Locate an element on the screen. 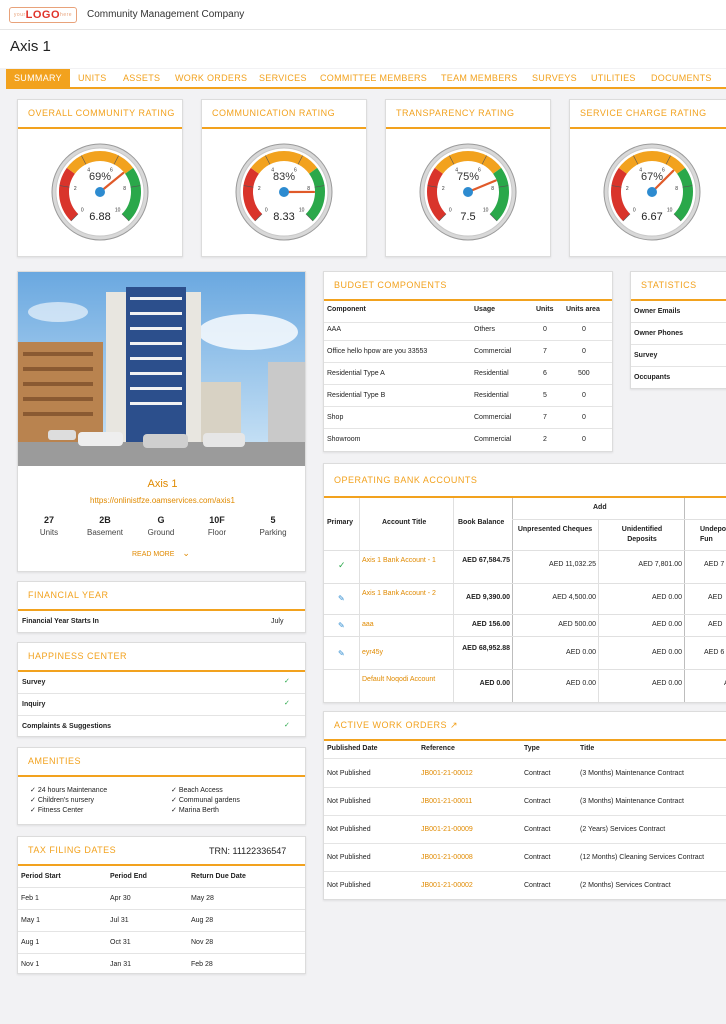 The height and width of the screenshot is (1024, 726). happiness-item-label: Survey is located at coordinates (34, 682).